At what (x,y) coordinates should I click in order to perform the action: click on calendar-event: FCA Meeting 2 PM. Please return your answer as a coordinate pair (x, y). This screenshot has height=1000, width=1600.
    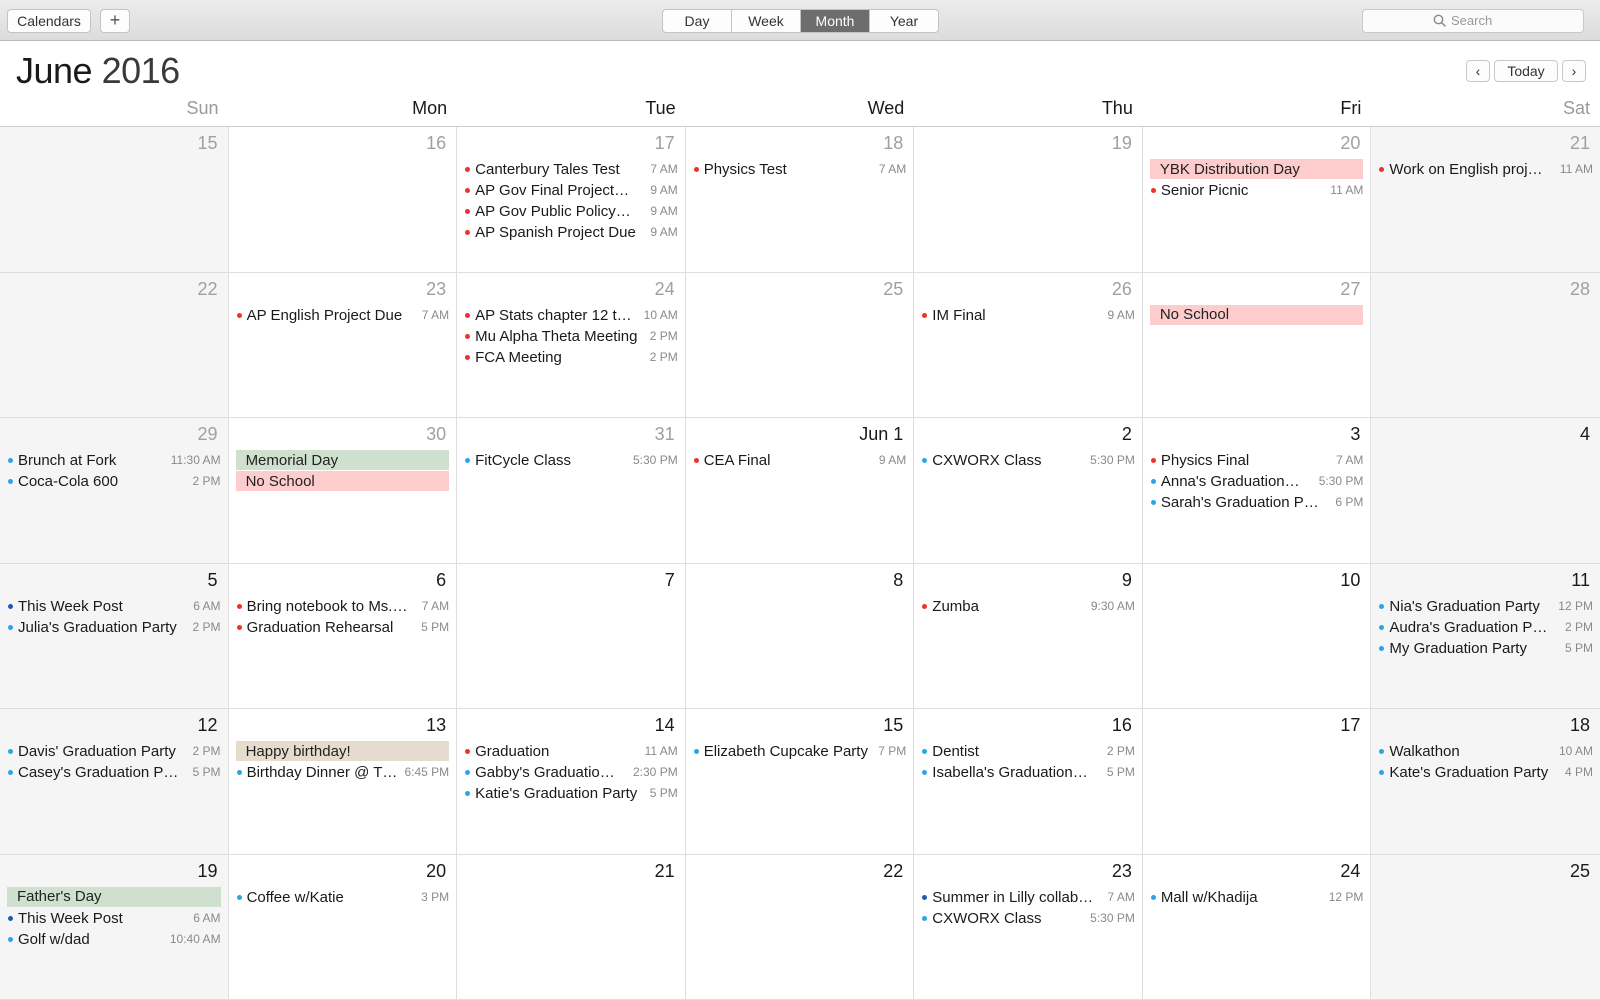
    Looking at the image, I should click on (571, 357).